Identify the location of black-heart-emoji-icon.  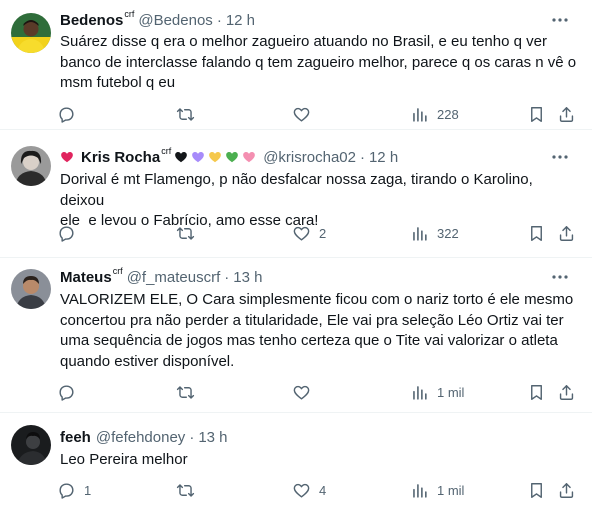
(181, 157).